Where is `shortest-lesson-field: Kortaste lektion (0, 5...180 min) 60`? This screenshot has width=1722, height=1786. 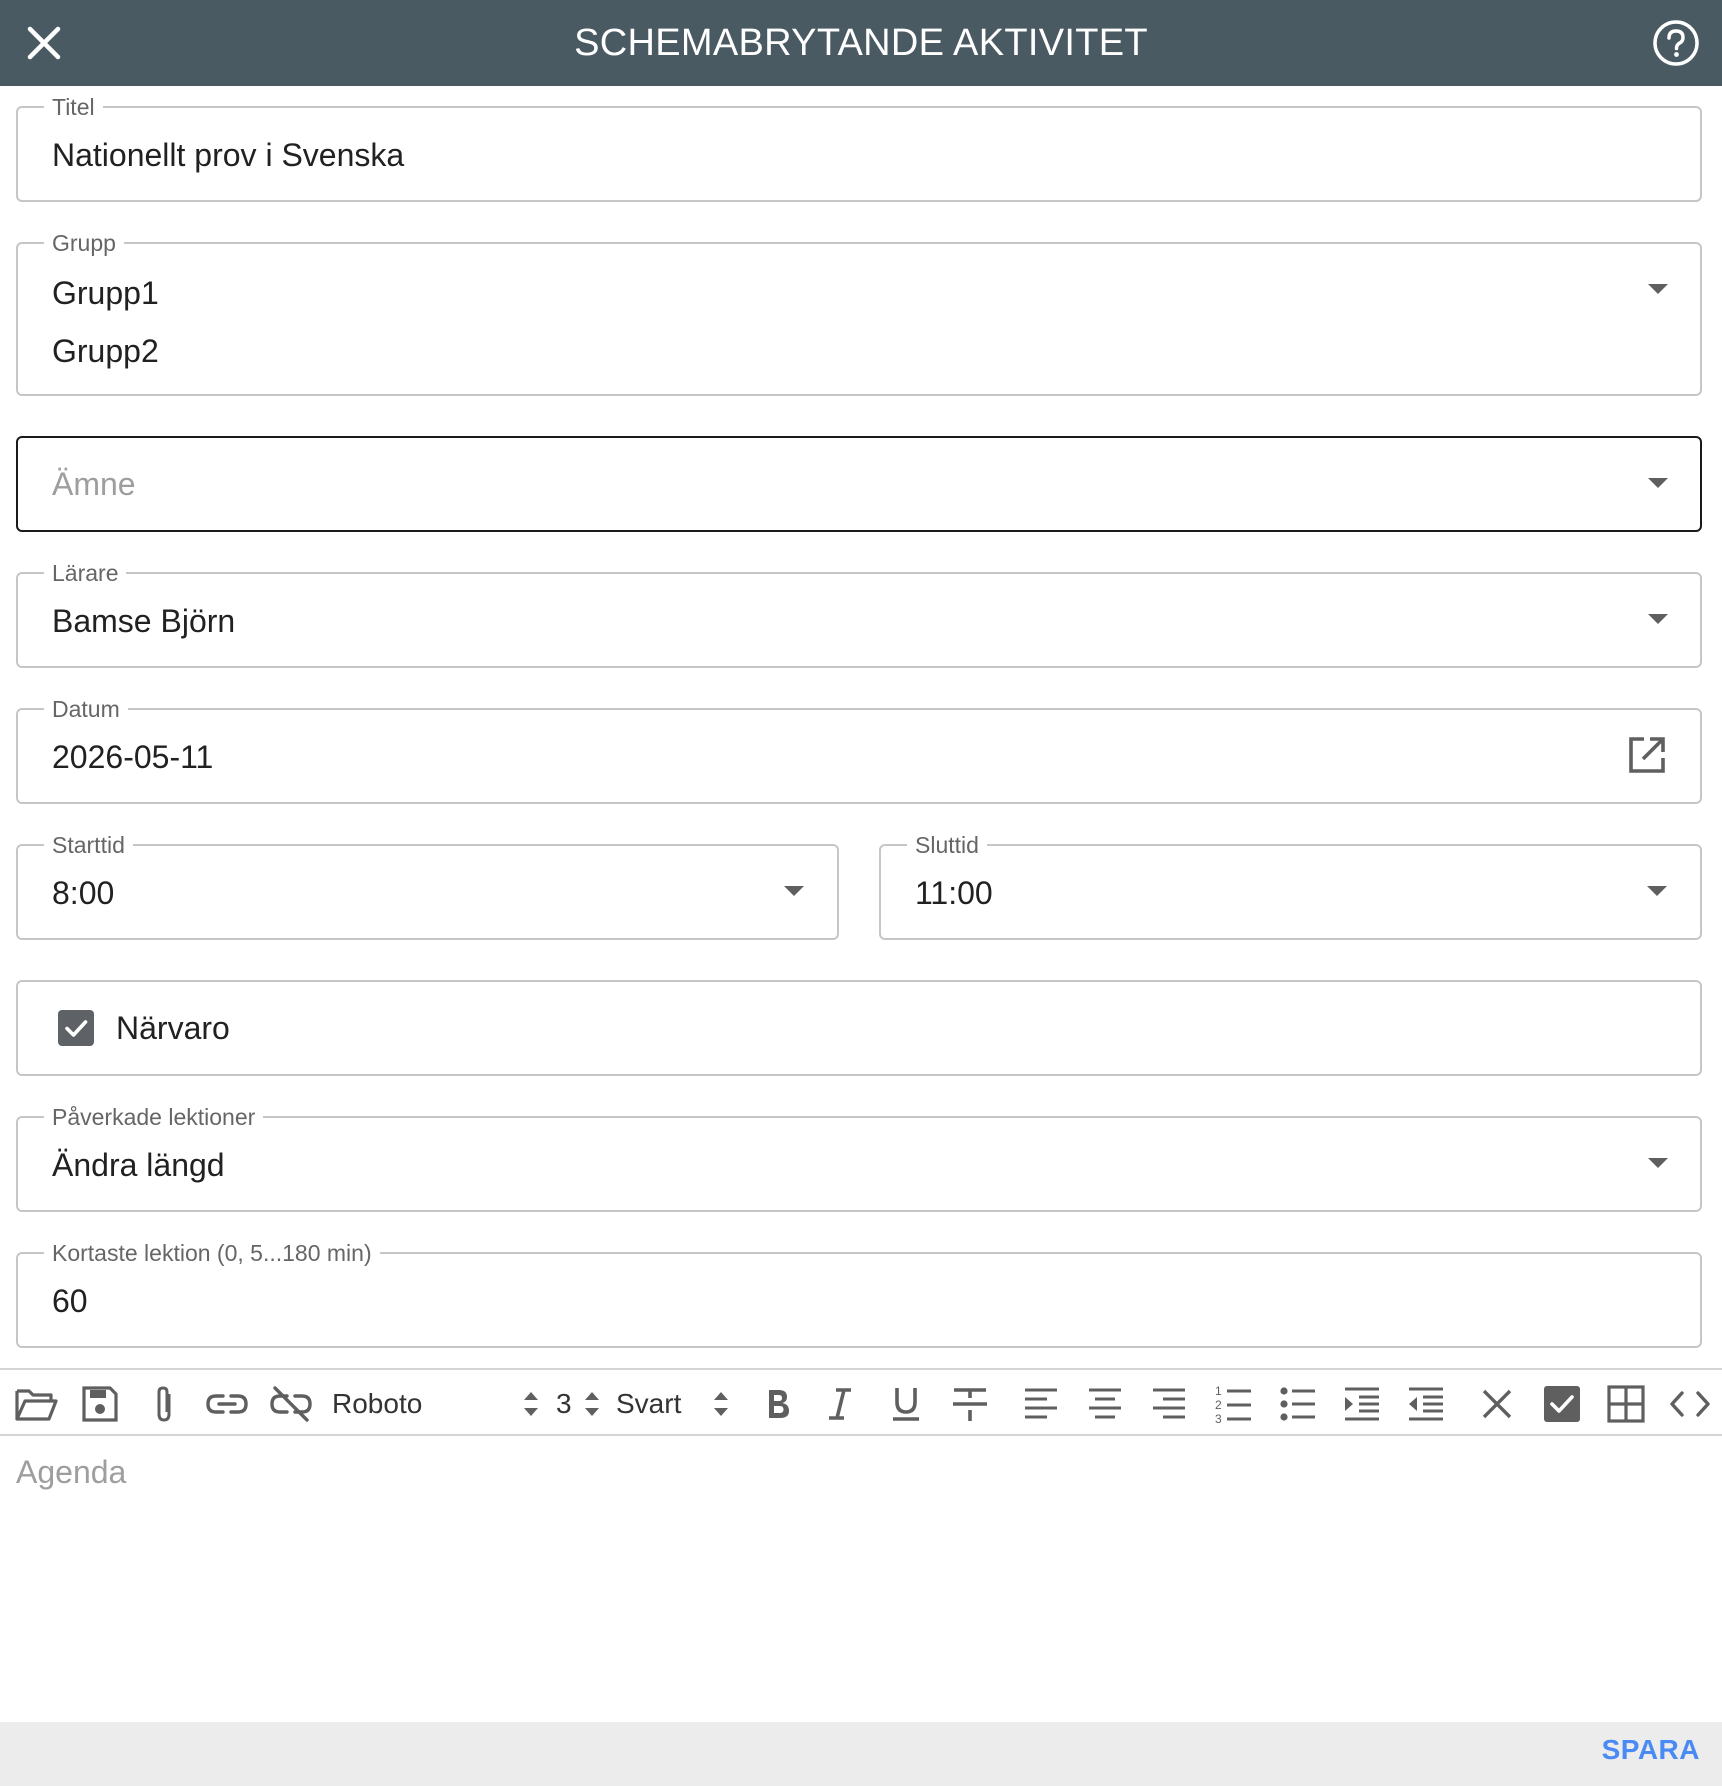 shortest-lesson-field: Kortaste lektion (0, 5...180 min) 60 is located at coordinates (859, 1294).